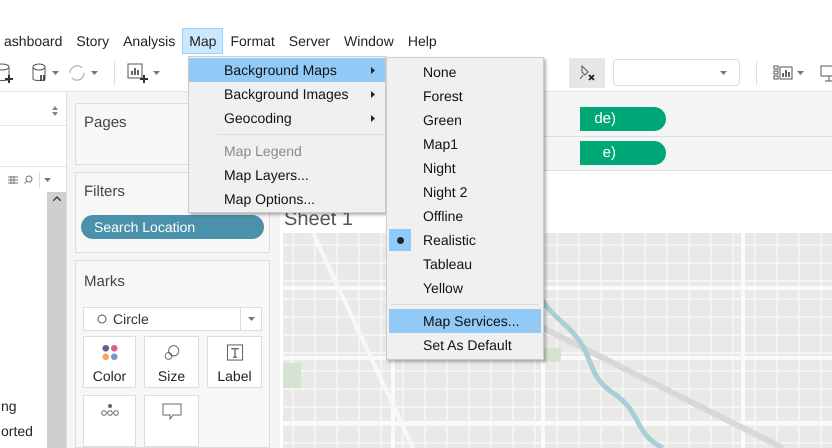  Describe the element at coordinates (465, 192) in the screenshot. I see `menu-item: Night 2` at that location.